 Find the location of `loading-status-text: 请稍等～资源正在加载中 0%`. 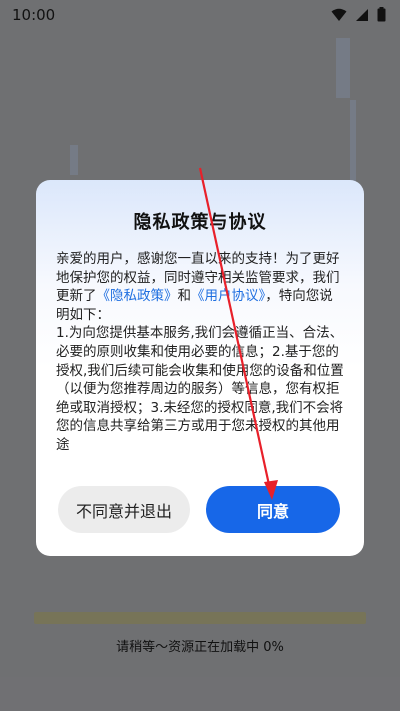

loading-status-text: 请稍等～资源正在加载中 0% is located at coordinates (200, 647).